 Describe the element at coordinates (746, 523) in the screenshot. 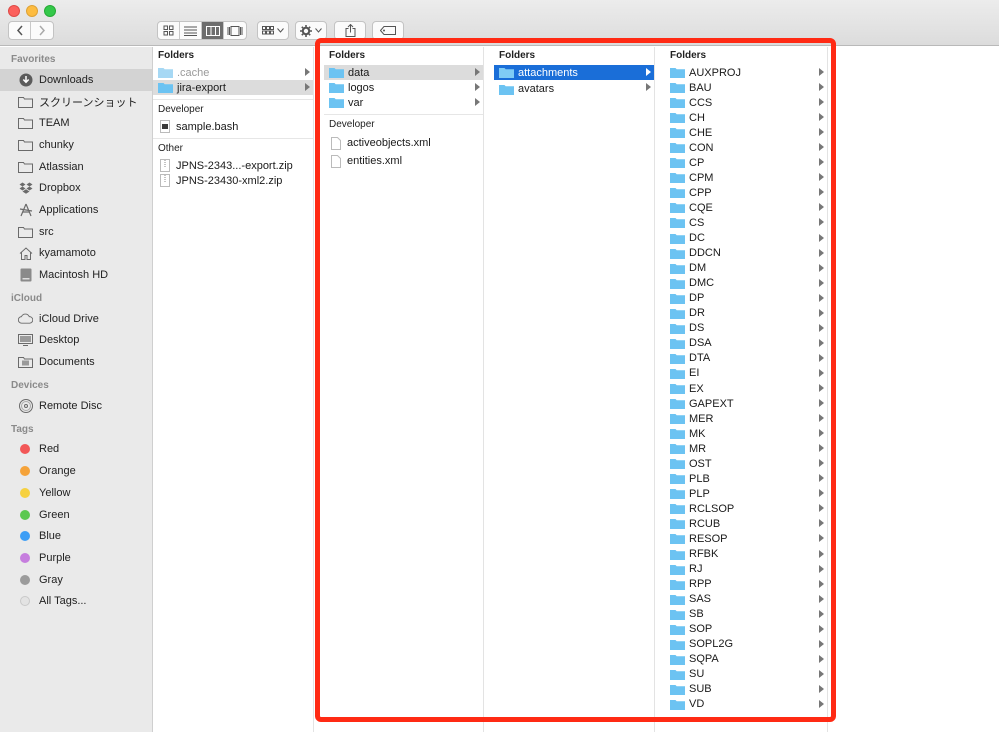

I see `folder-row: RCUB` at that location.